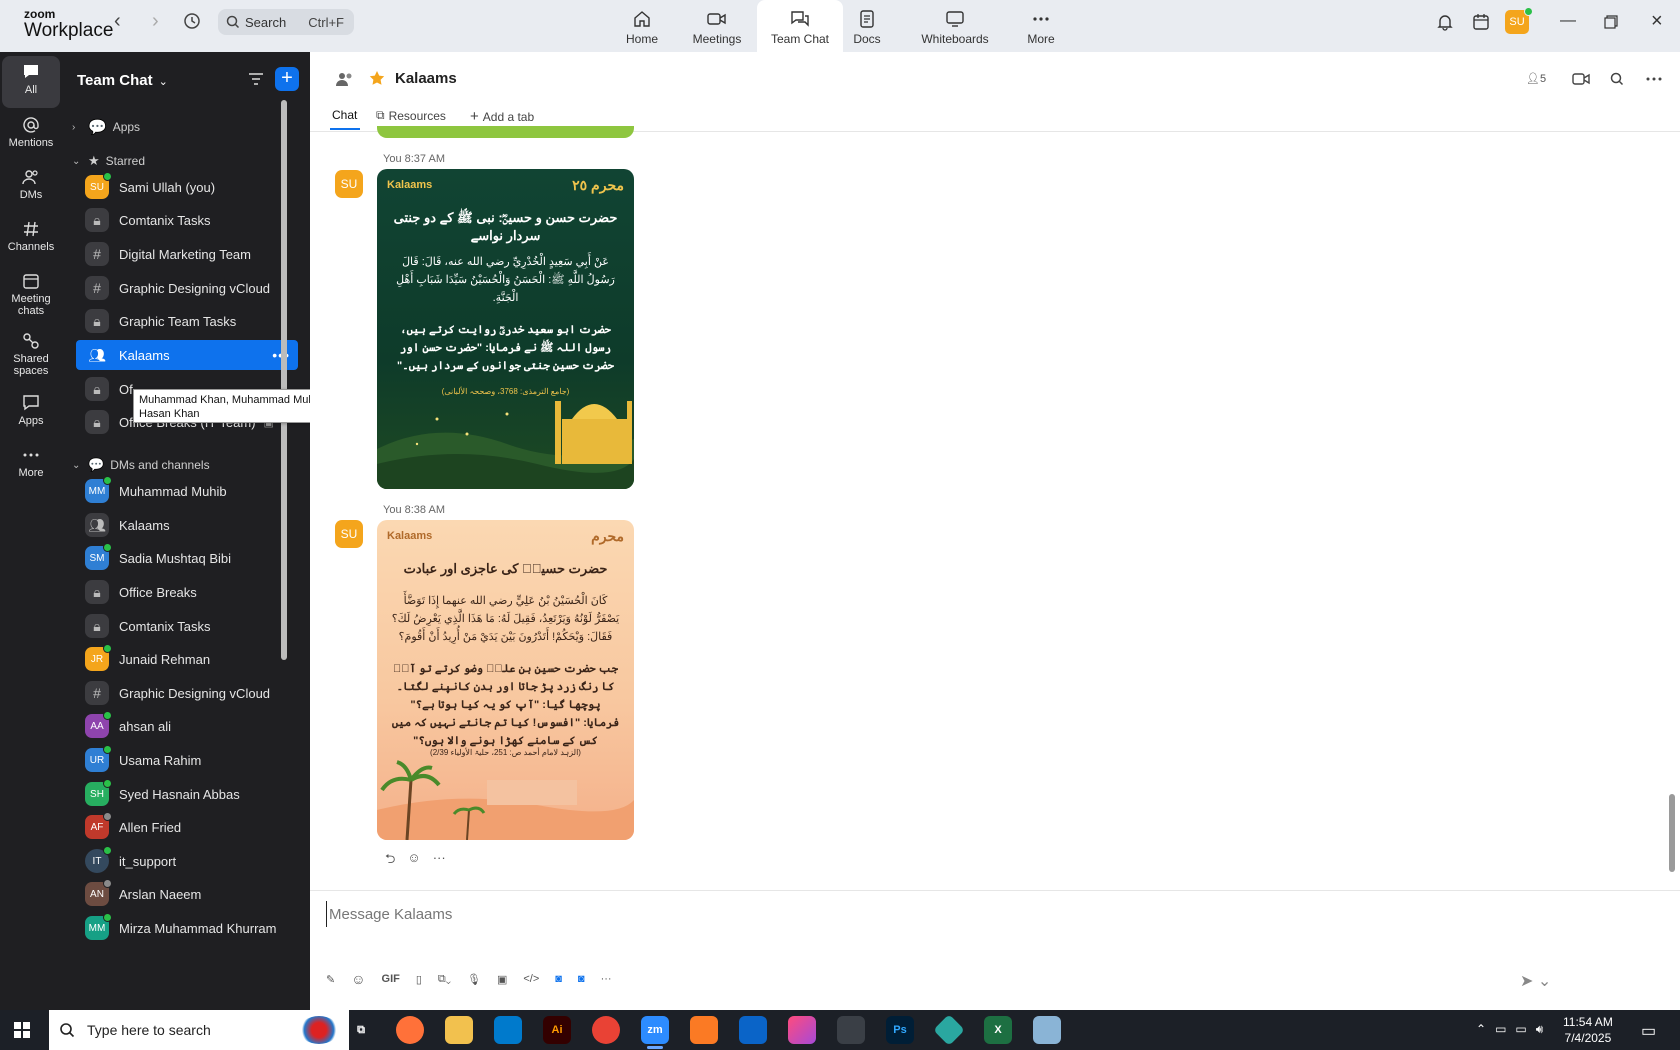 The image size is (1680, 1050). I want to click on format-icon: ✎, so click(330, 979).